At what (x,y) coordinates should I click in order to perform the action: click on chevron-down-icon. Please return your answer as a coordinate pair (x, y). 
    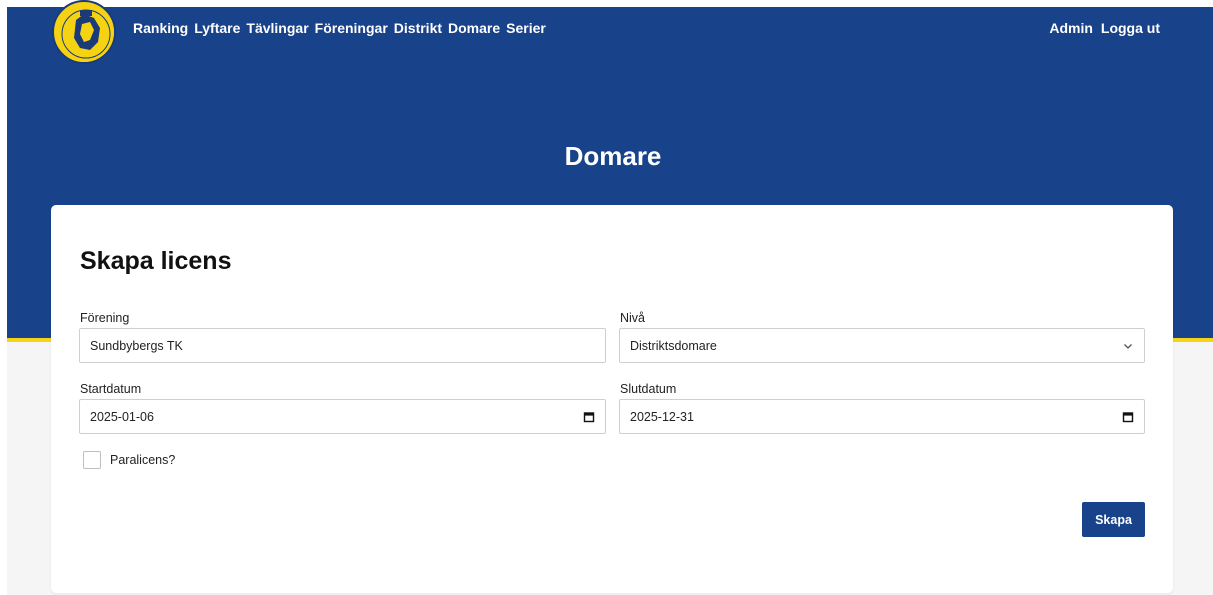
    Looking at the image, I should click on (1128, 346).